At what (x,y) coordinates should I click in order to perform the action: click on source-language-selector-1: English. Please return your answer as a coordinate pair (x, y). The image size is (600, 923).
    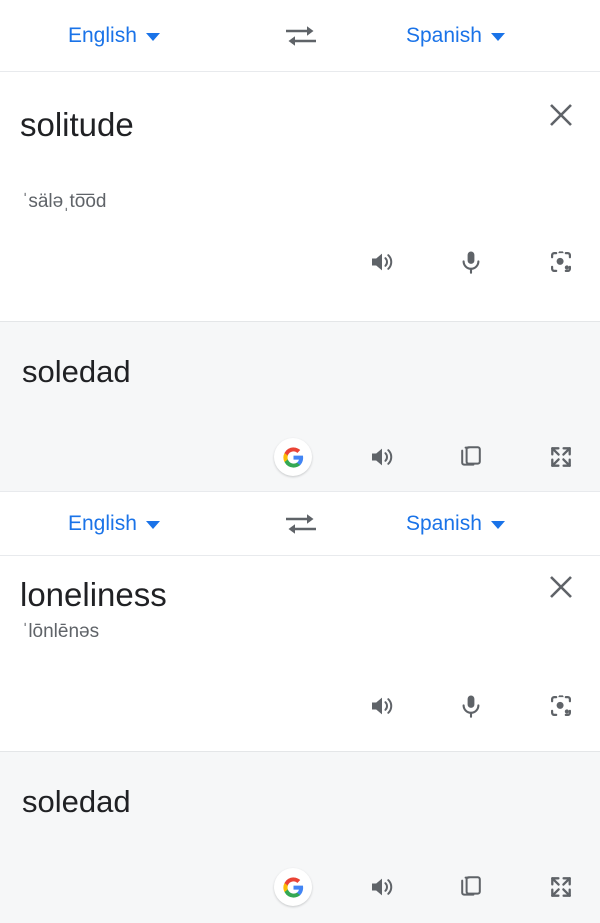
    Looking at the image, I should click on (114, 35).